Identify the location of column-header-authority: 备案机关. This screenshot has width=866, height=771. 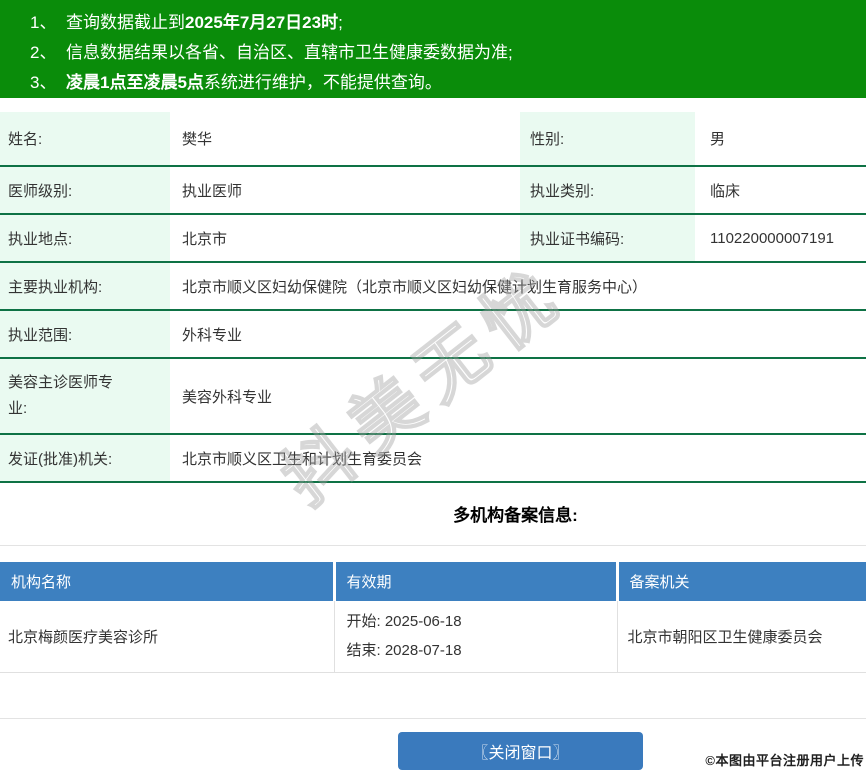
(741, 581).